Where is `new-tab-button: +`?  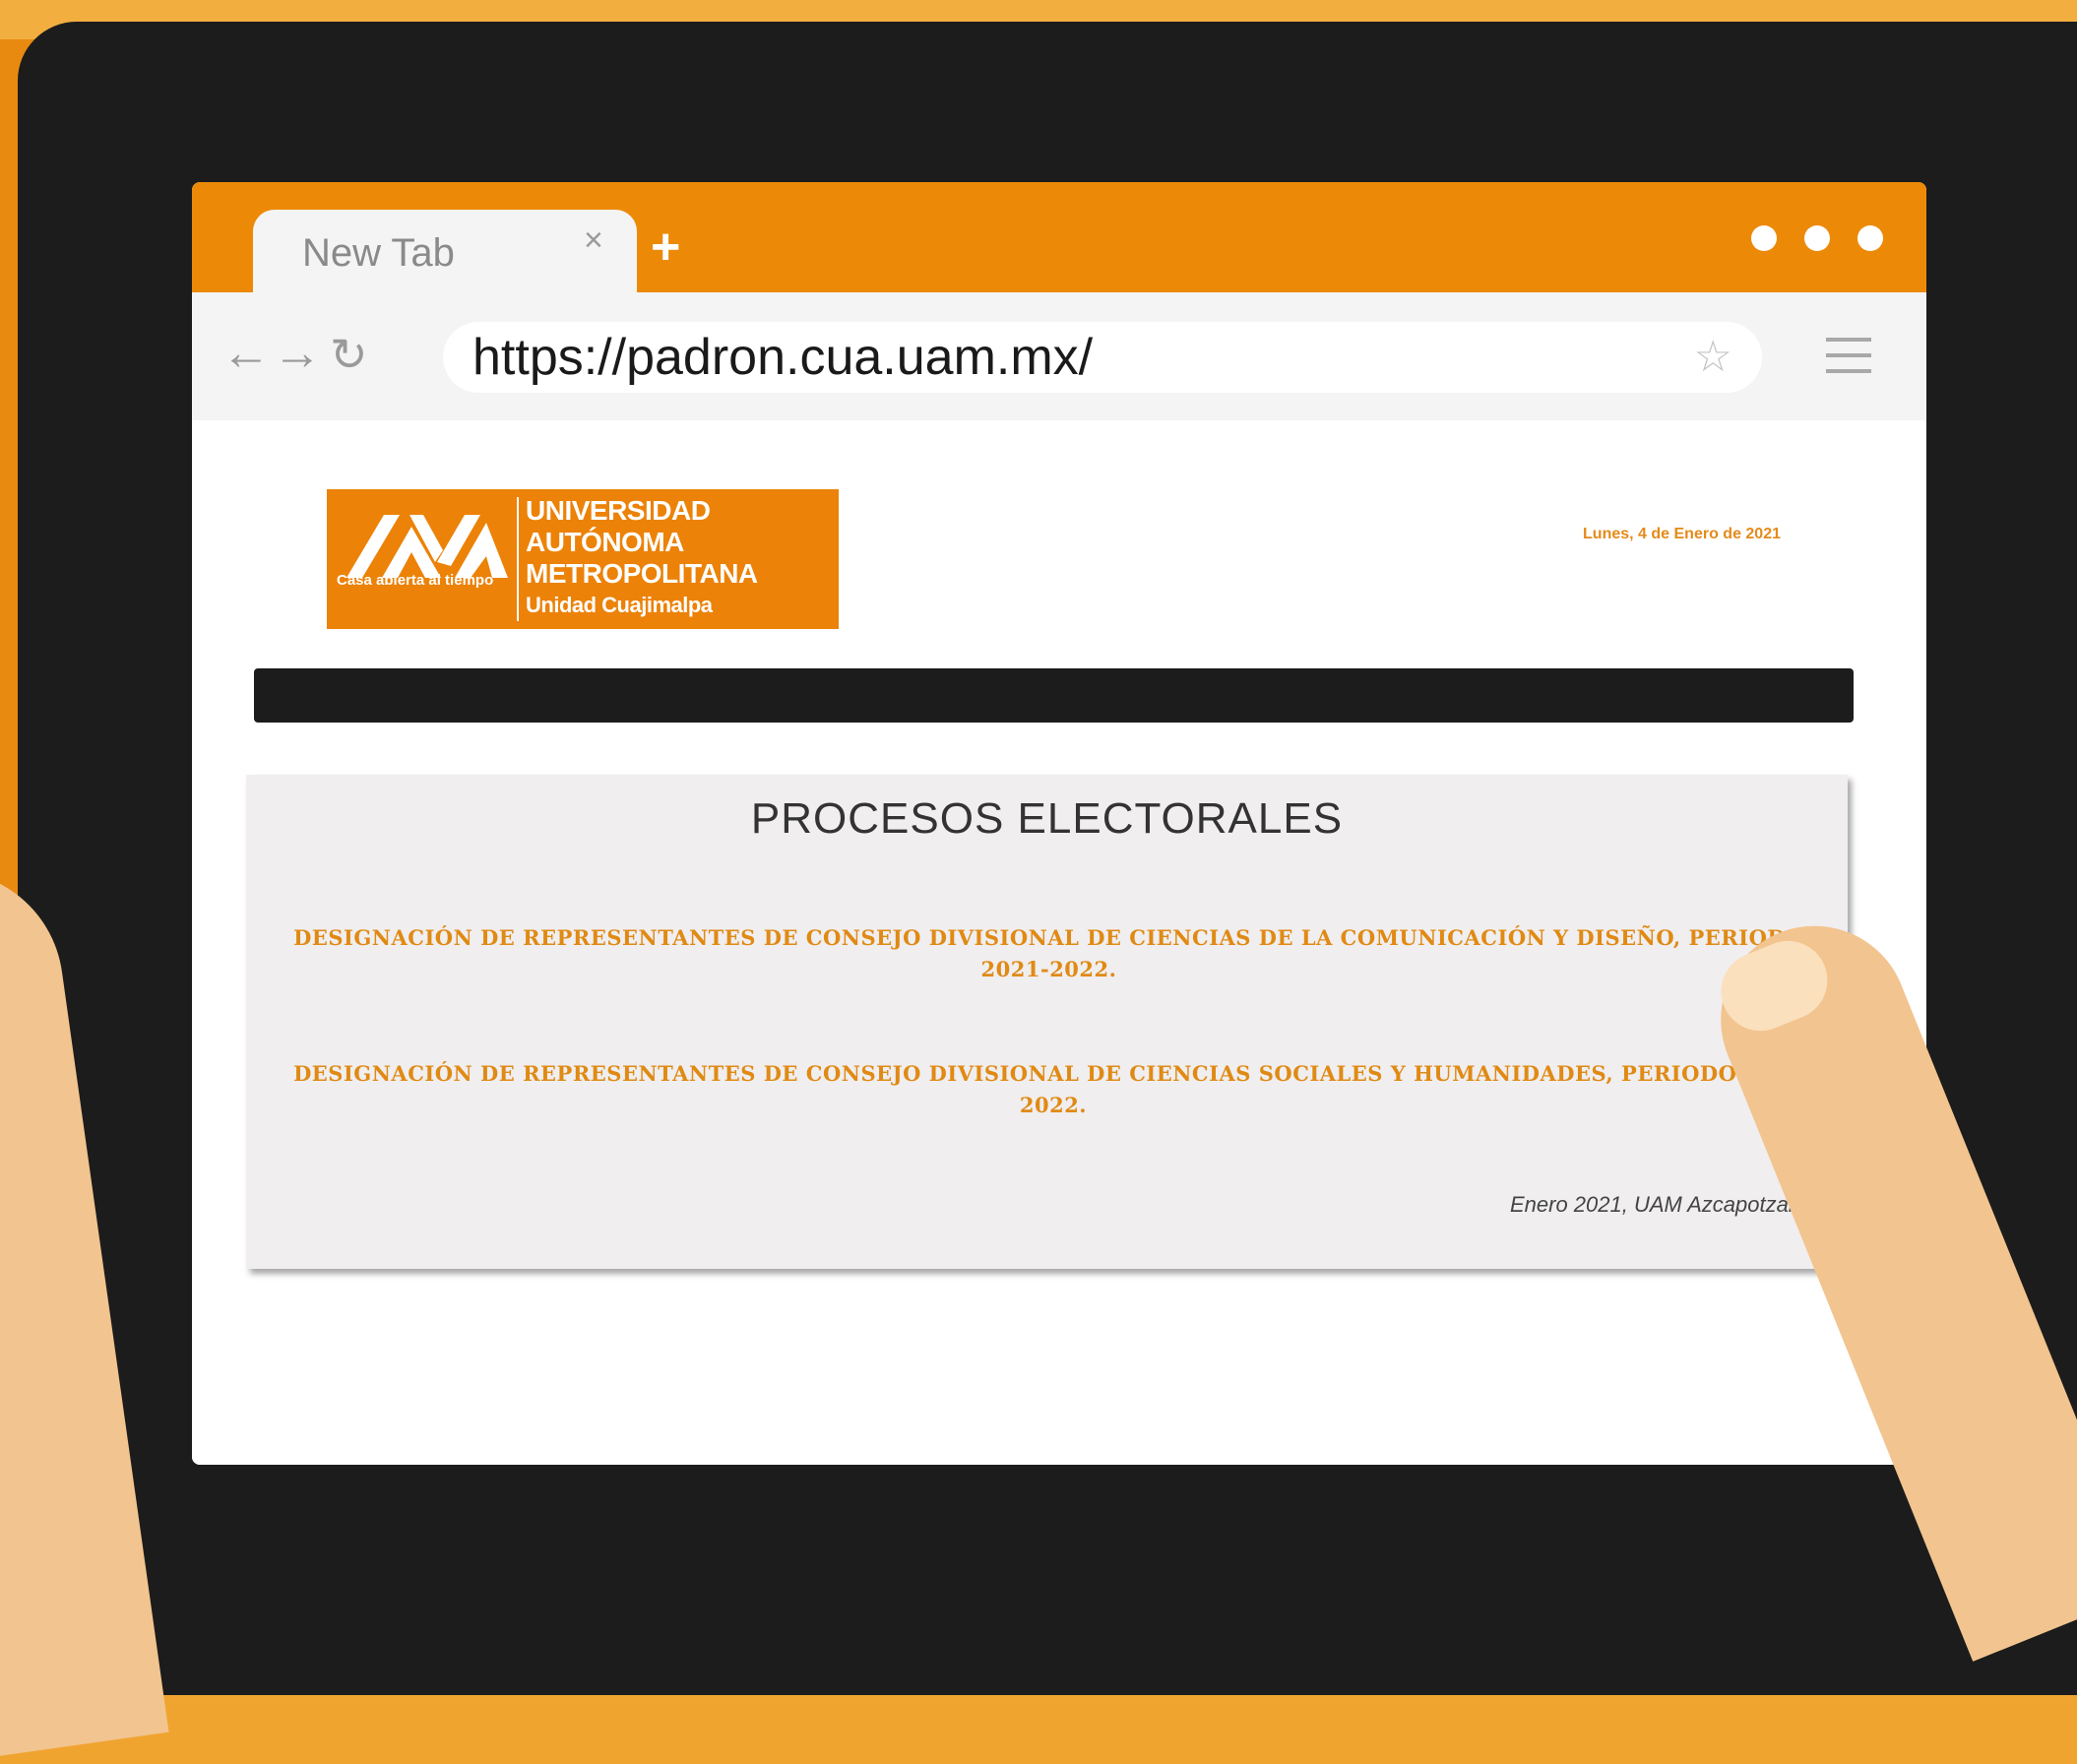 new-tab-button: + is located at coordinates (665, 247).